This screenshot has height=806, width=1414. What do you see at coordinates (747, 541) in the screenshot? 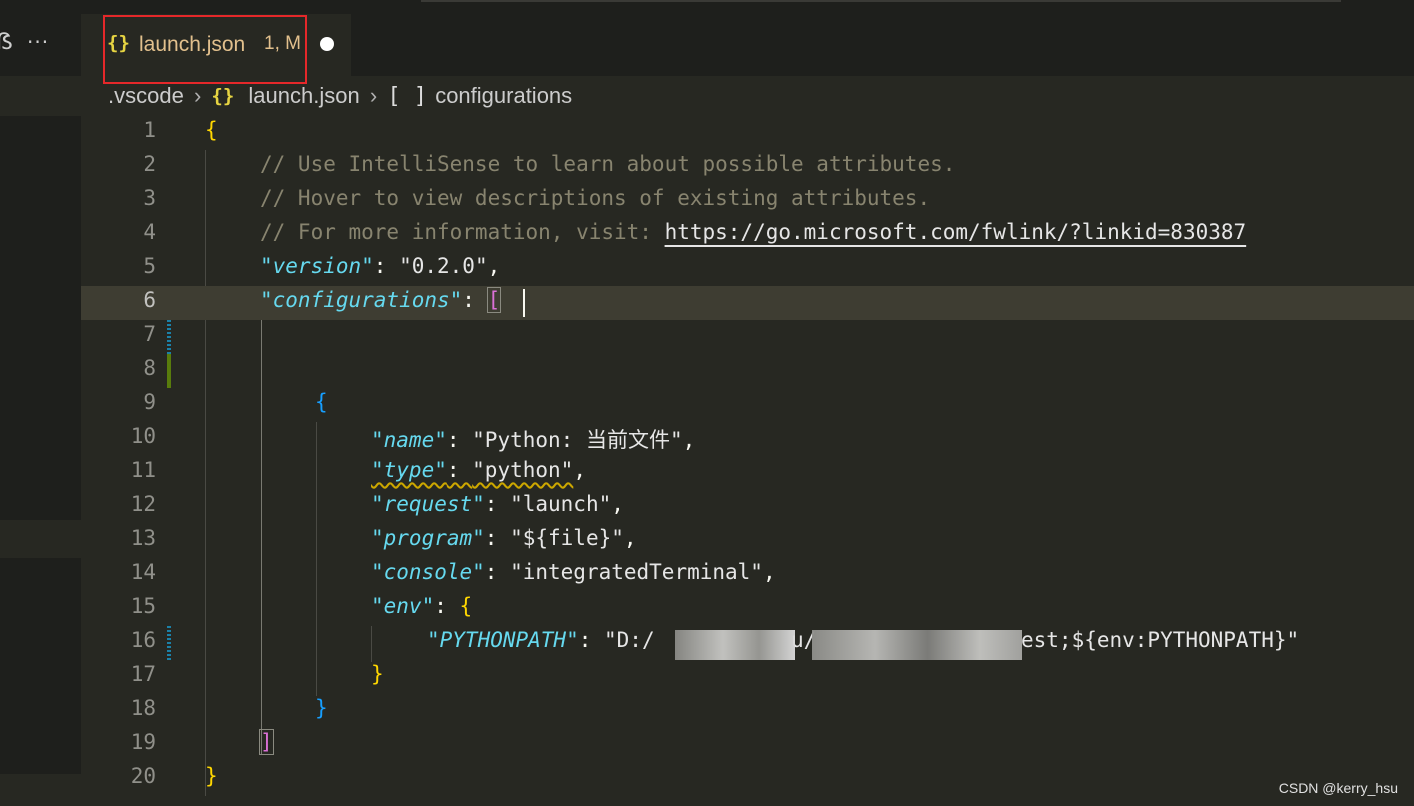
I see `code-line: 13 "program": "${file}",` at bounding box center [747, 541].